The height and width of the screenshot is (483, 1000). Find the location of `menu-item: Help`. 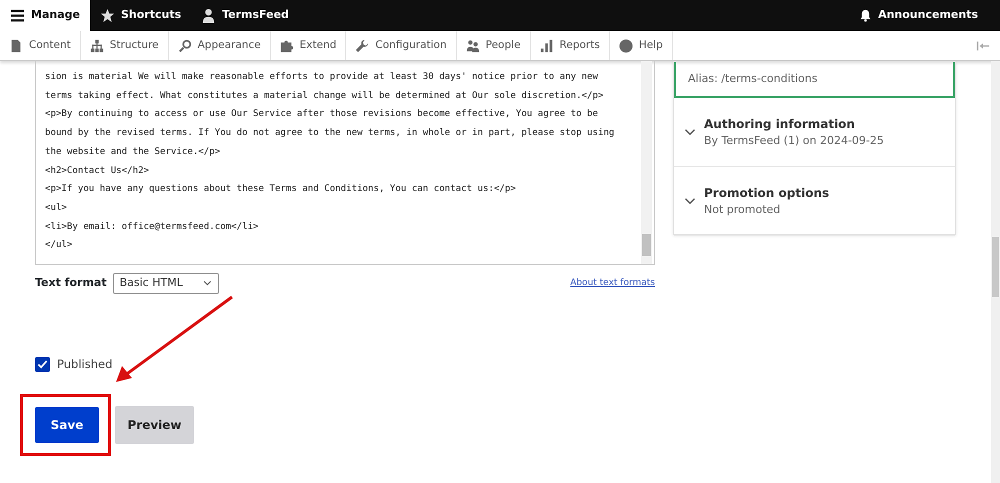

menu-item: Help is located at coordinates (641, 45).